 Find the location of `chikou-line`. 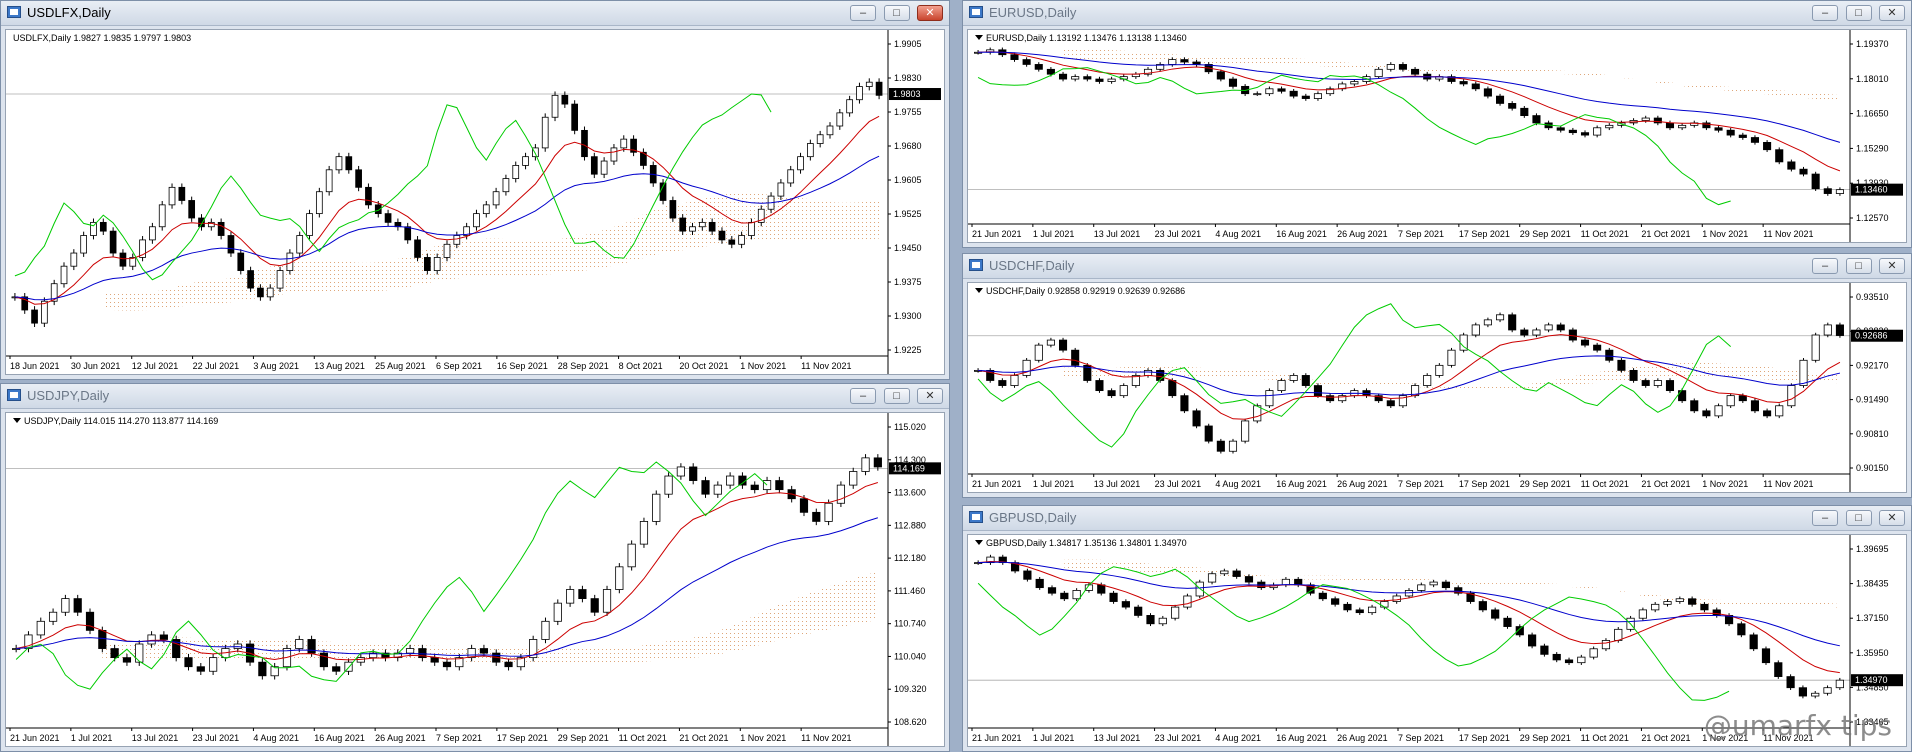

chikou-line is located at coordinates (1354, 136).